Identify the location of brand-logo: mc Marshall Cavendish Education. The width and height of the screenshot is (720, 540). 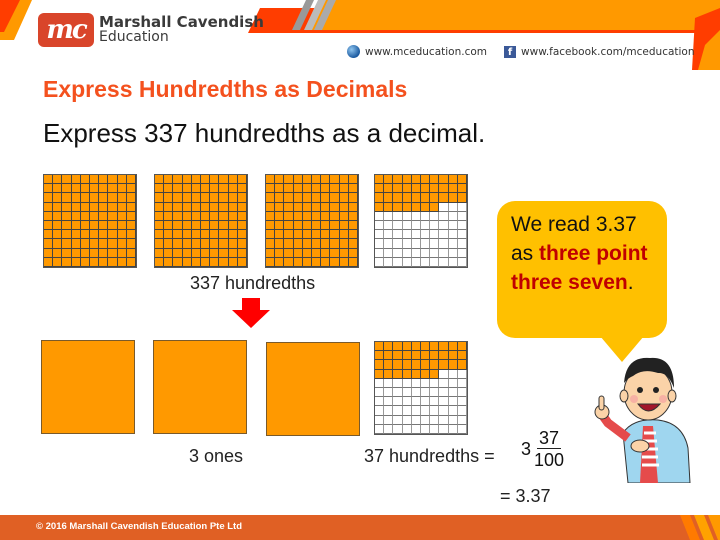
(151, 30).